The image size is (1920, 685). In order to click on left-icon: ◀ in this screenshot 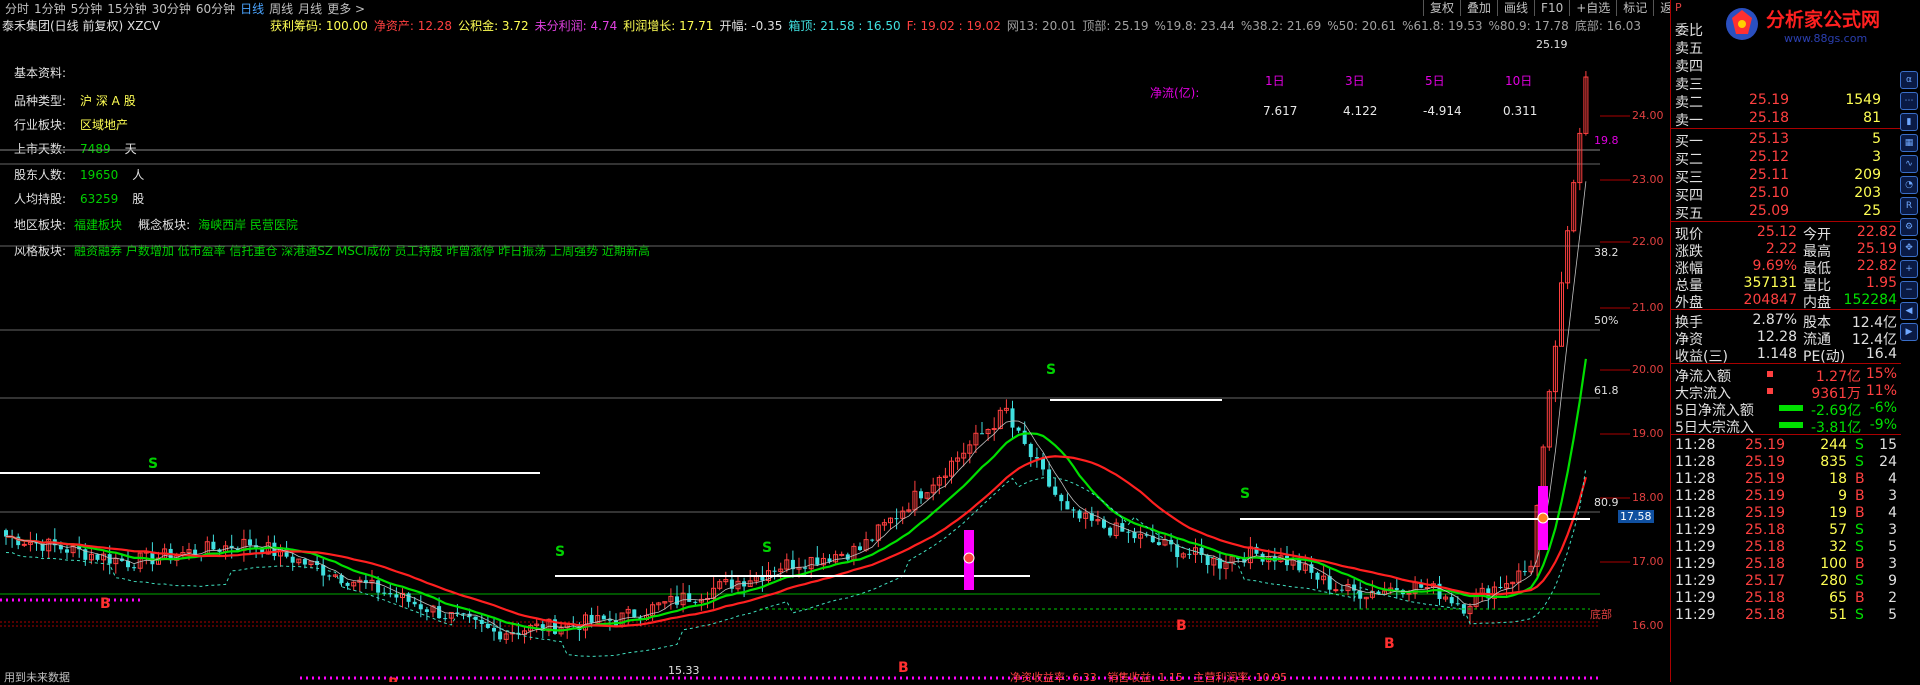, I will do `click(1909, 311)`.